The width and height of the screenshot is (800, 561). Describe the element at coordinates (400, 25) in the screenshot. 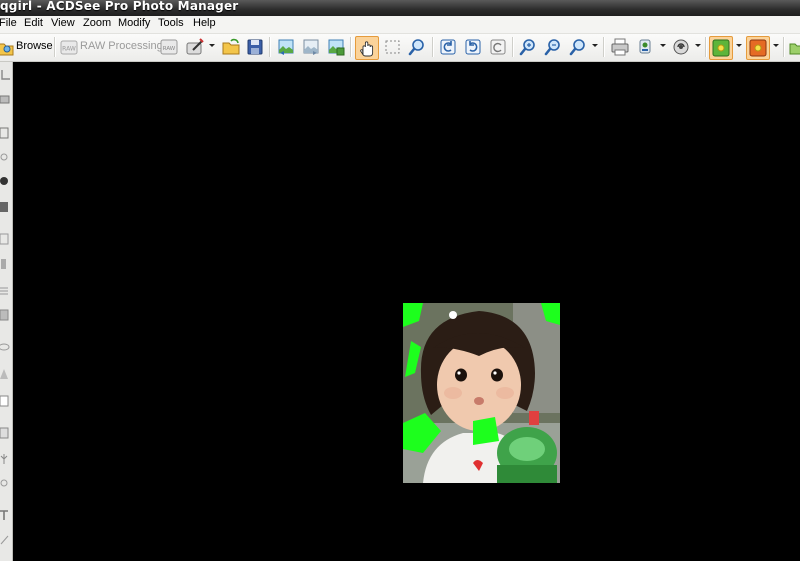

I see `menu-bar: File Edit View Zoom Modify Tools Help` at that location.